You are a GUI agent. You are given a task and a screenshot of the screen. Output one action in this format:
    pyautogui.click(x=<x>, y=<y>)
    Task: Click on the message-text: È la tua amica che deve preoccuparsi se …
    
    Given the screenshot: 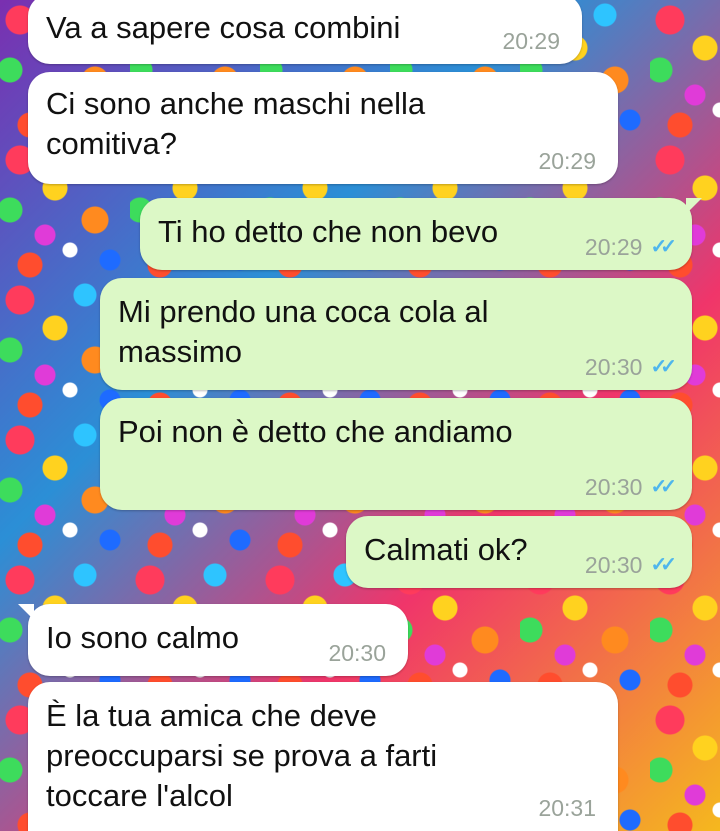 What is the action you would take?
    pyautogui.click(x=242, y=755)
    